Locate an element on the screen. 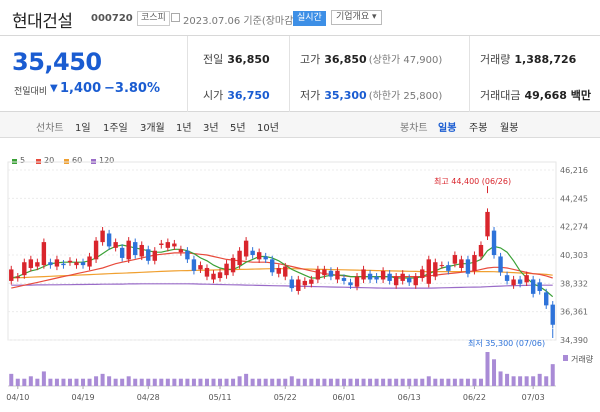  x-tick-label: 06/13 is located at coordinates (409, 397).